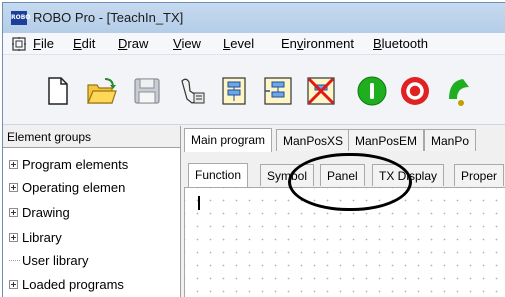  I want to click on tree-item-loaded-programs: Loaded programs, so click(66, 286).